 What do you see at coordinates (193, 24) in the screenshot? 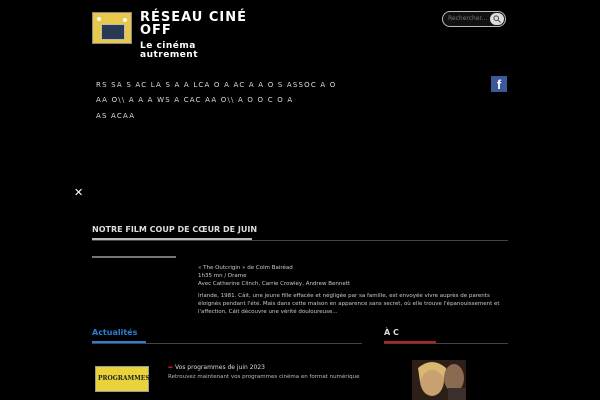
I see `site-title: RÉSEAU CINÉ OFF` at bounding box center [193, 24].